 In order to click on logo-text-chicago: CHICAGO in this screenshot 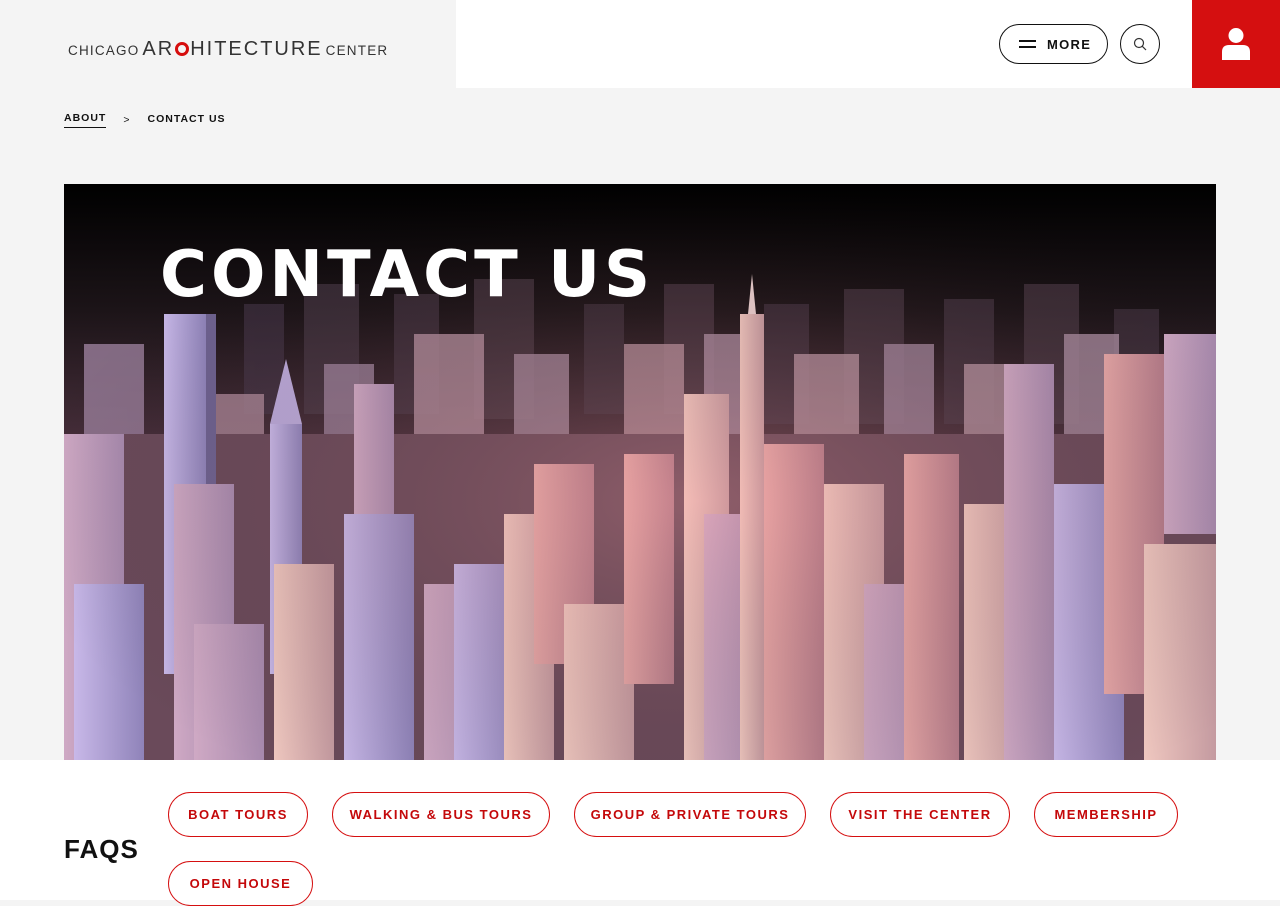, I will do `click(104, 50)`.